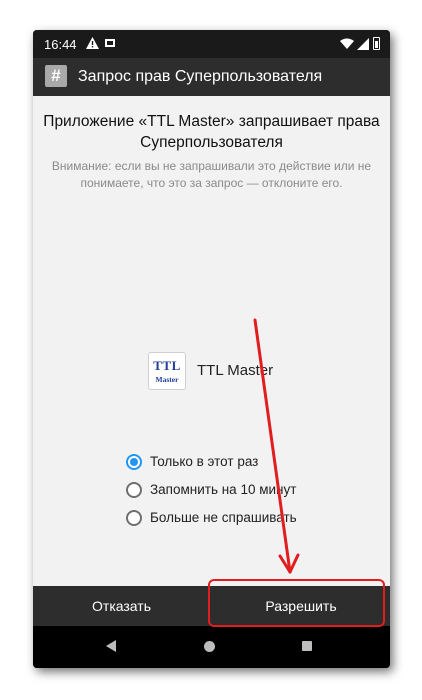 The width and height of the screenshot is (422, 700). Describe the element at coordinates (235, 370) in the screenshot. I see `app-name: TTL Master` at that location.